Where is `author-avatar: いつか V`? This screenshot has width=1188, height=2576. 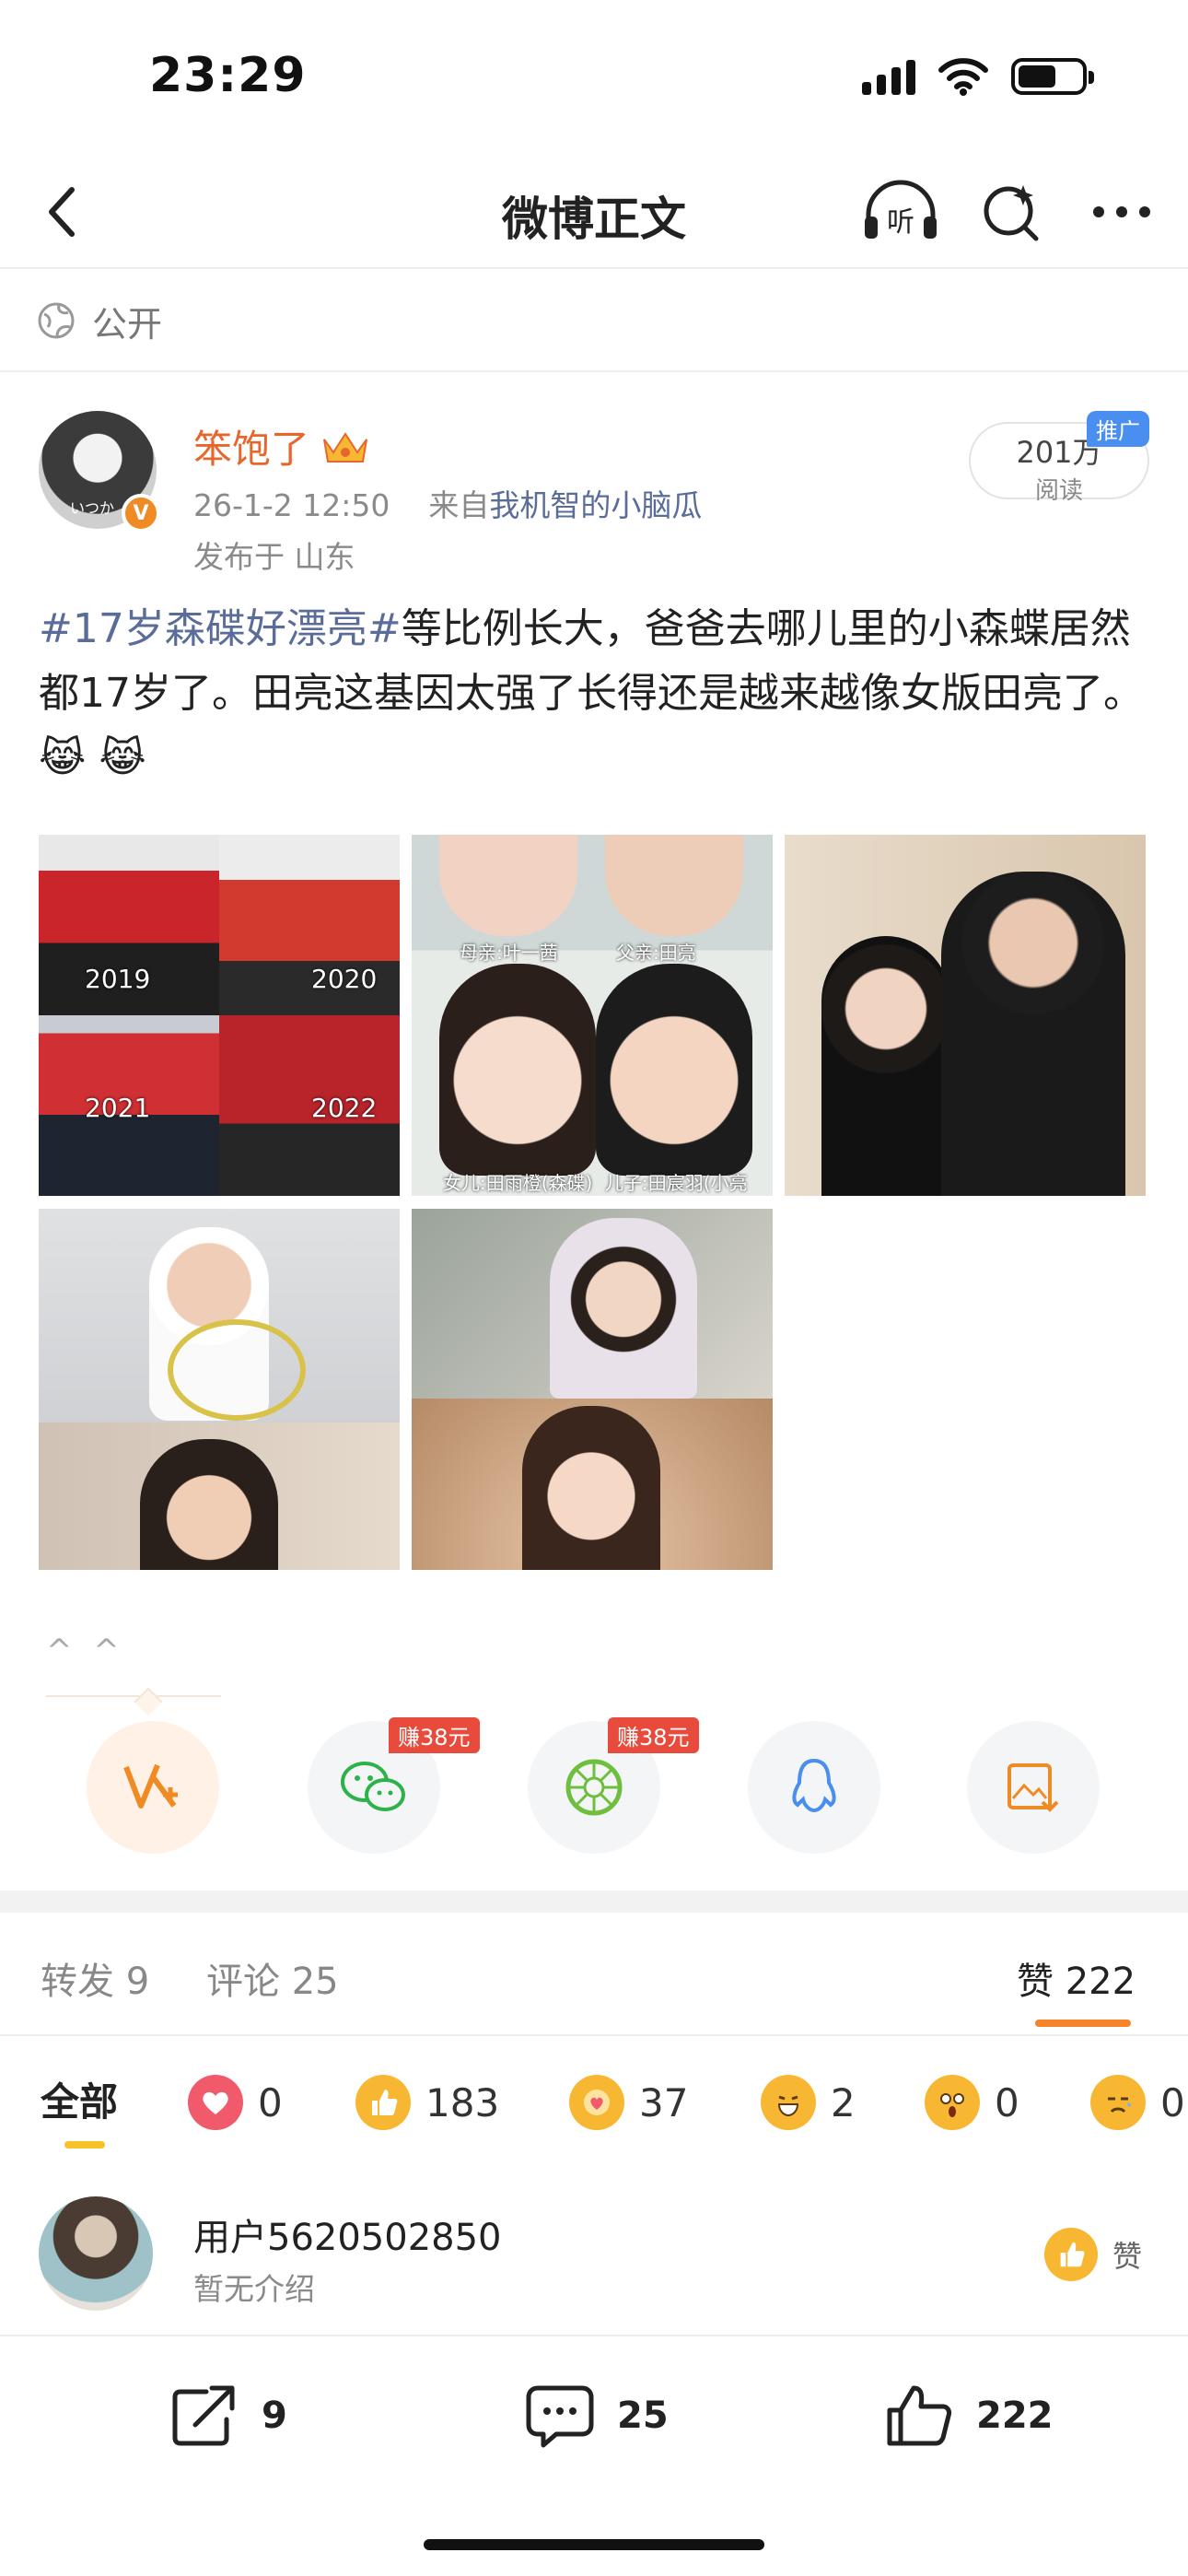 author-avatar: いつか V is located at coordinates (99, 472).